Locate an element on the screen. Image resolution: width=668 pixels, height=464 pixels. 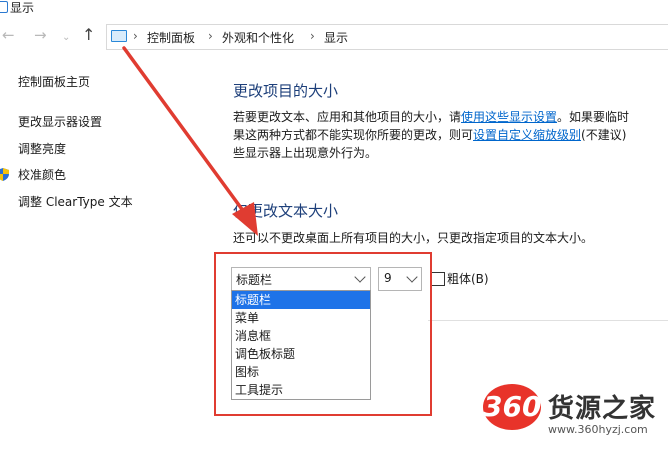
watermark-name: 货源之家 is located at coordinates (602, 409).